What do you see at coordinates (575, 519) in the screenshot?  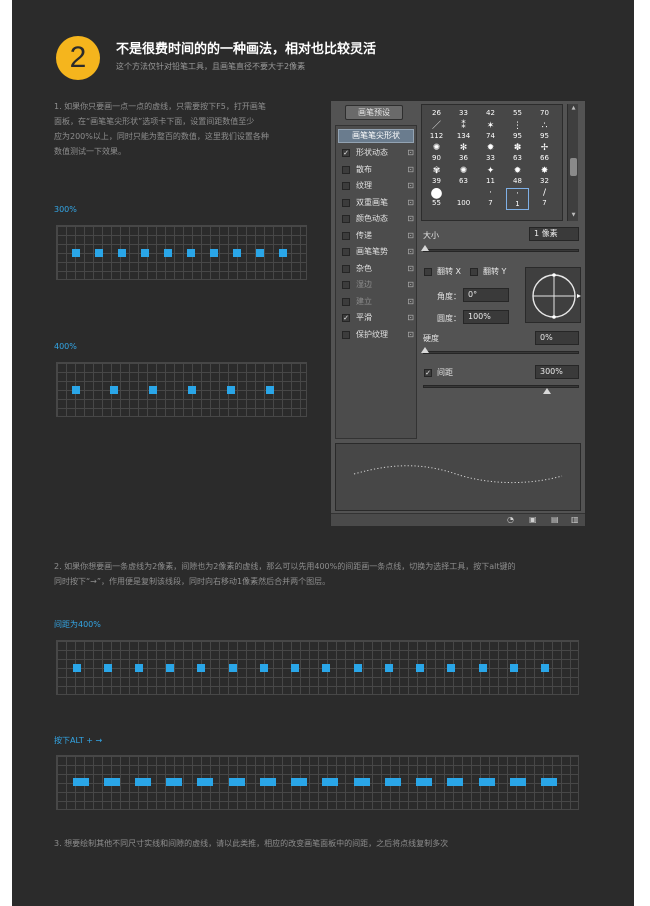 I see `delete-icon: ▥` at bounding box center [575, 519].